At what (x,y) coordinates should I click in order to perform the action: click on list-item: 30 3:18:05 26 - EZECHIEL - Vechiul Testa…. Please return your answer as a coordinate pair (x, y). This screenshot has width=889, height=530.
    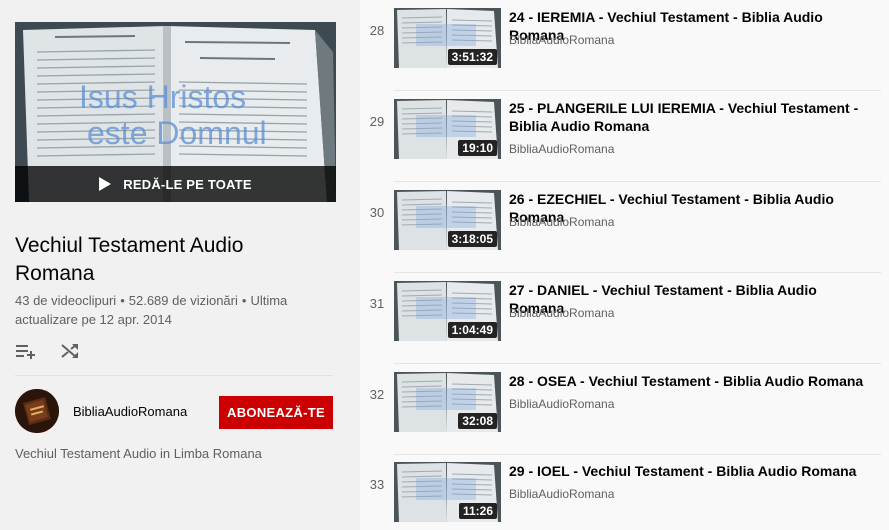
    Looking at the image, I should click on (624, 227).